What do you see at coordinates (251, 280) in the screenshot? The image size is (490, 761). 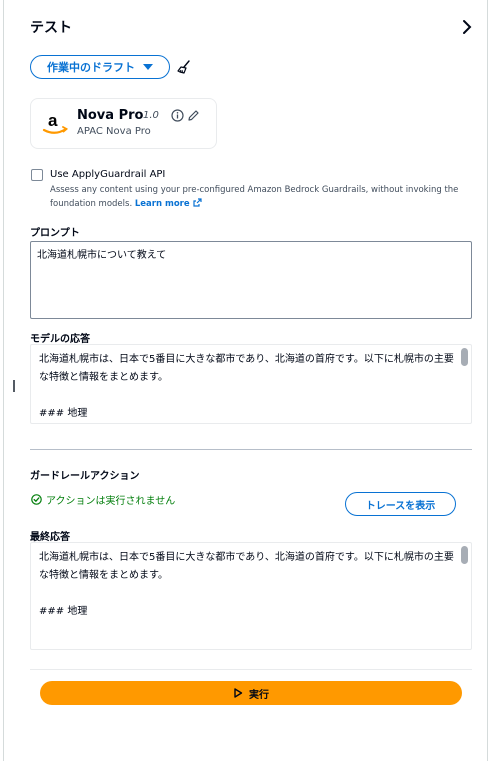 I see `prompt-textarea: 北海道札幌市について教えて` at bounding box center [251, 280].